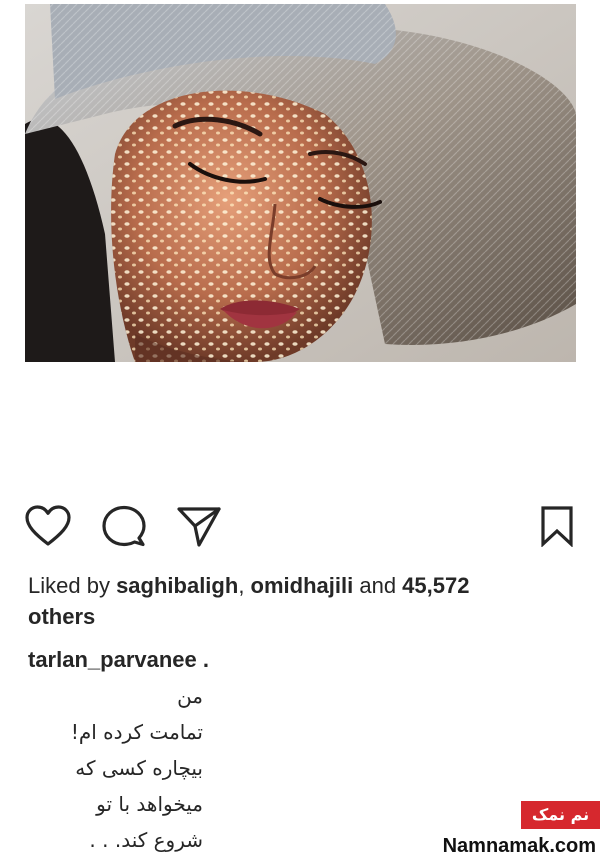 The image size is (600, 863). What do you see at coordinates (378, 585) in the screenshot?
I see `likes-middle: and` at bounding box center [378, 585].